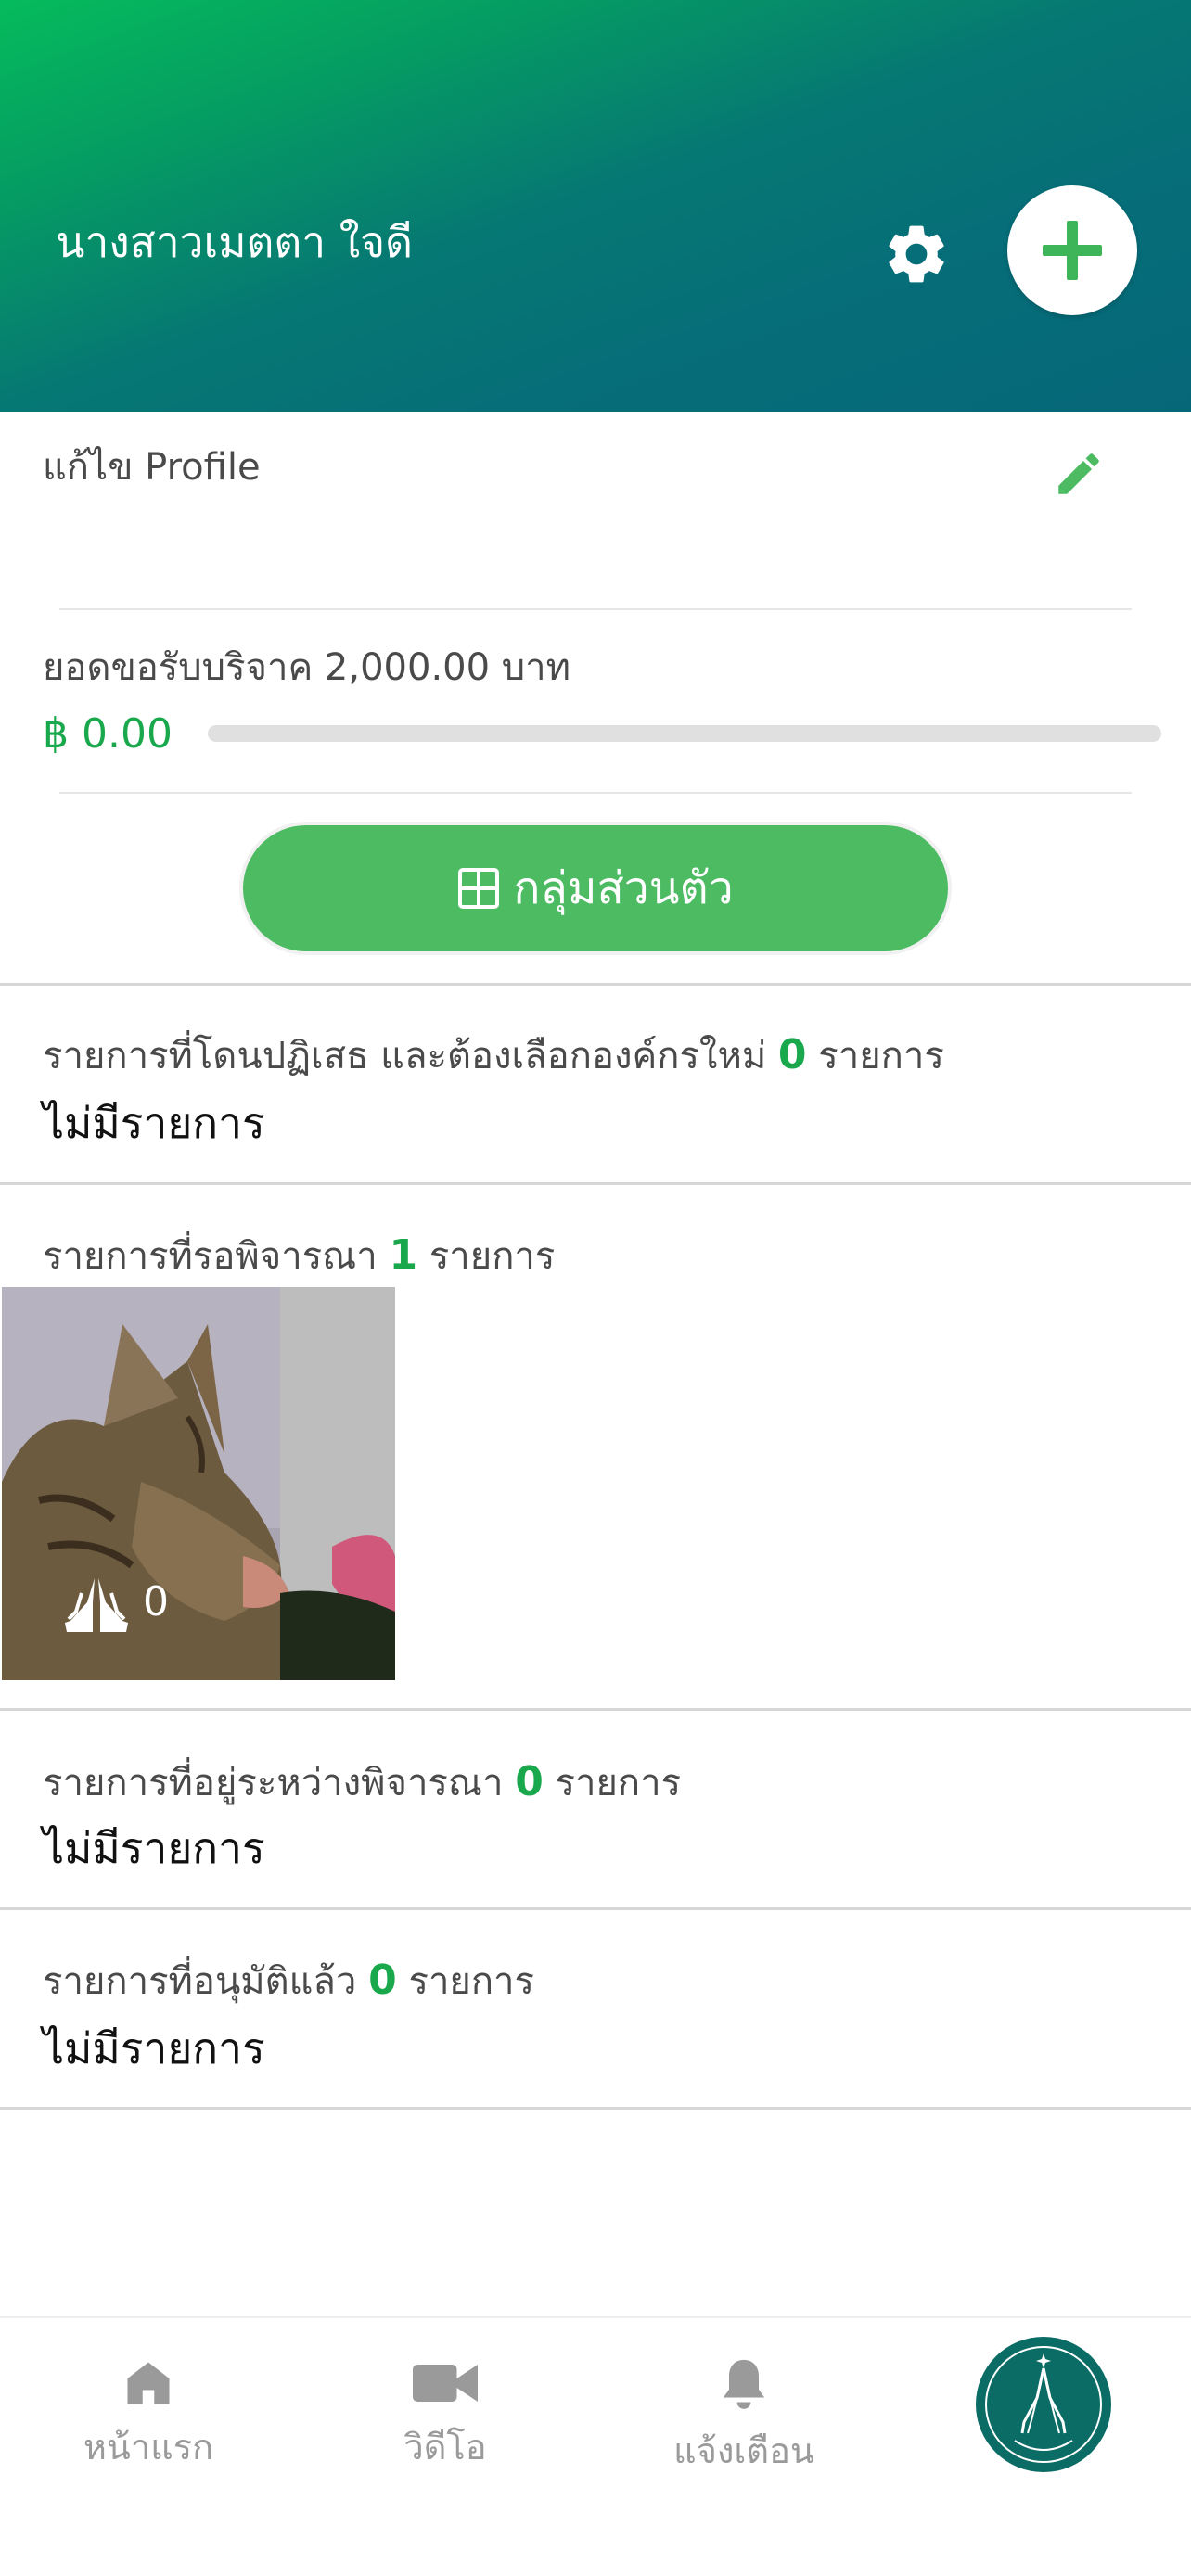 This screenshot has height=2576, width=1191. What do you see at coordinates (154, 1123) in the screenshot?
I see `rejected-empty-text: ไม่มีรายการ` at bounding box center [154, 1123].